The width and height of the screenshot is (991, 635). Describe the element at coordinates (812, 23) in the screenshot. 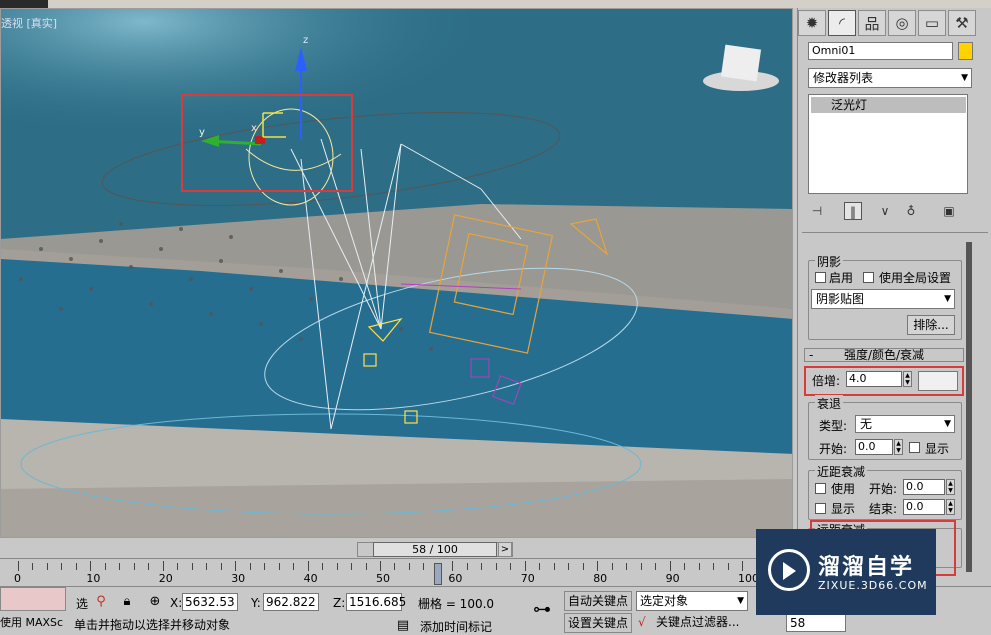

I see `create-icon: ✹` at that location.